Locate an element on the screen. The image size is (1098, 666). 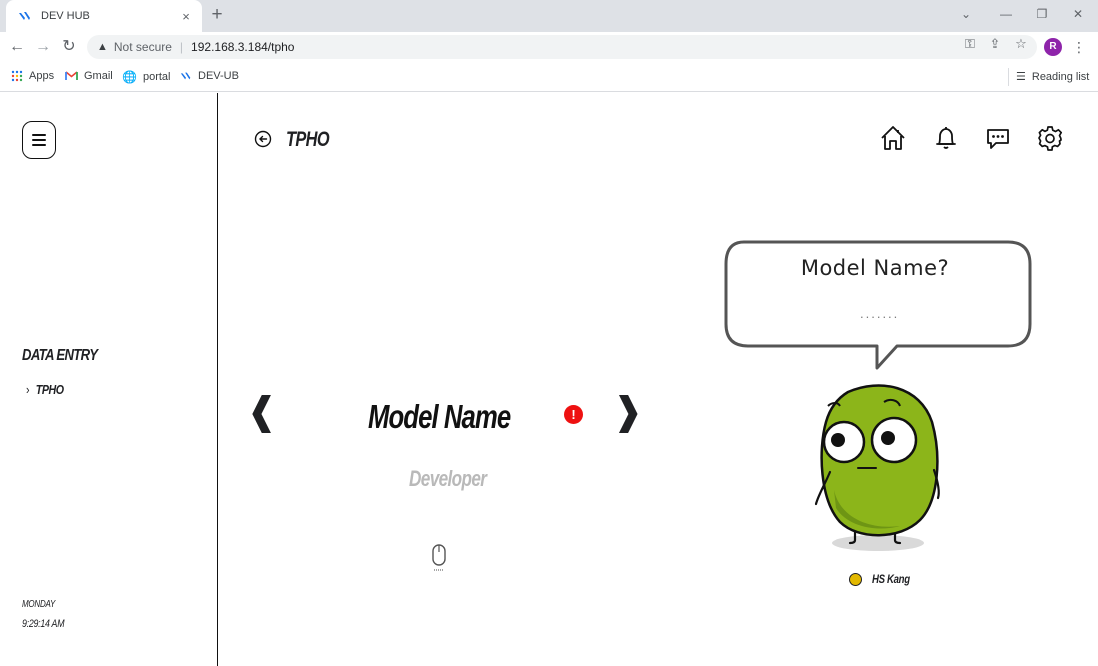
tab-close-icon: × is located at coordinates (186, 16).